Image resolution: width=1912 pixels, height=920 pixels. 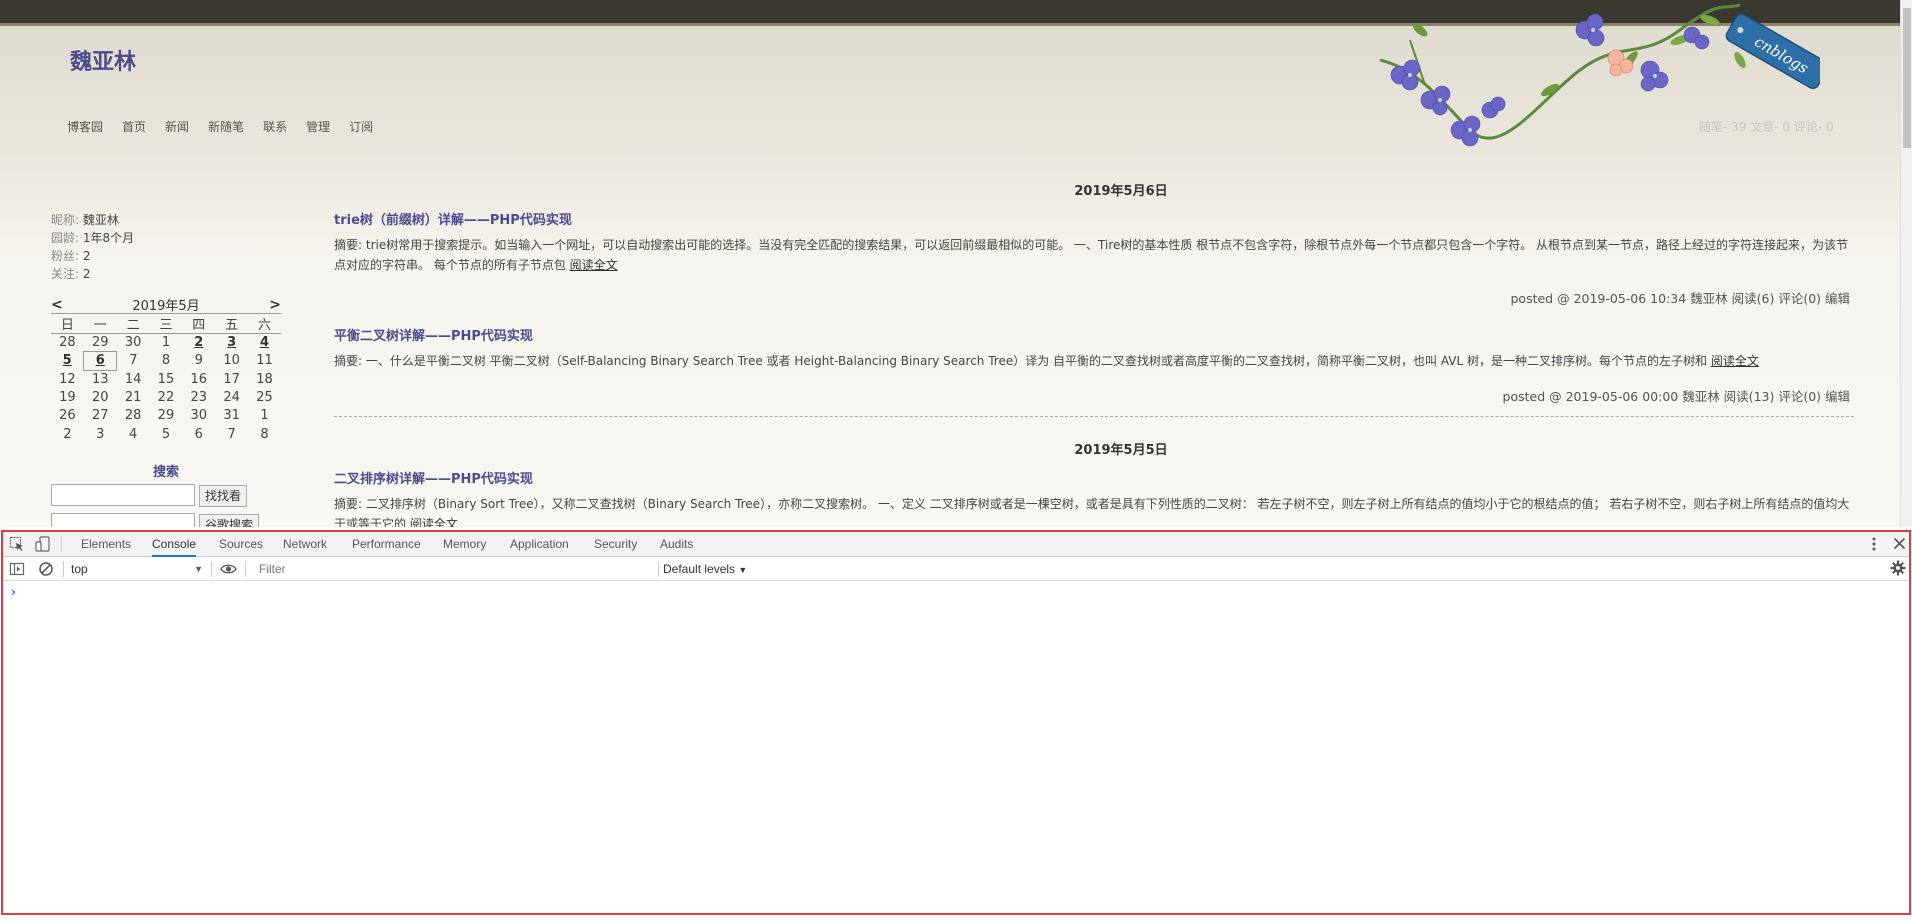 I want to click on clear-console-icon, so click(x=46, y=570).